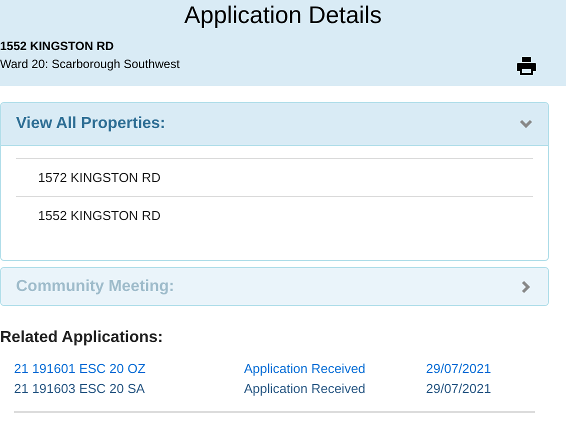 The height and width of the screenshot is (424, 566). Describe the element at coordinates (283, 15) in the screenshot. I see `page-title: Application Details` at that location.